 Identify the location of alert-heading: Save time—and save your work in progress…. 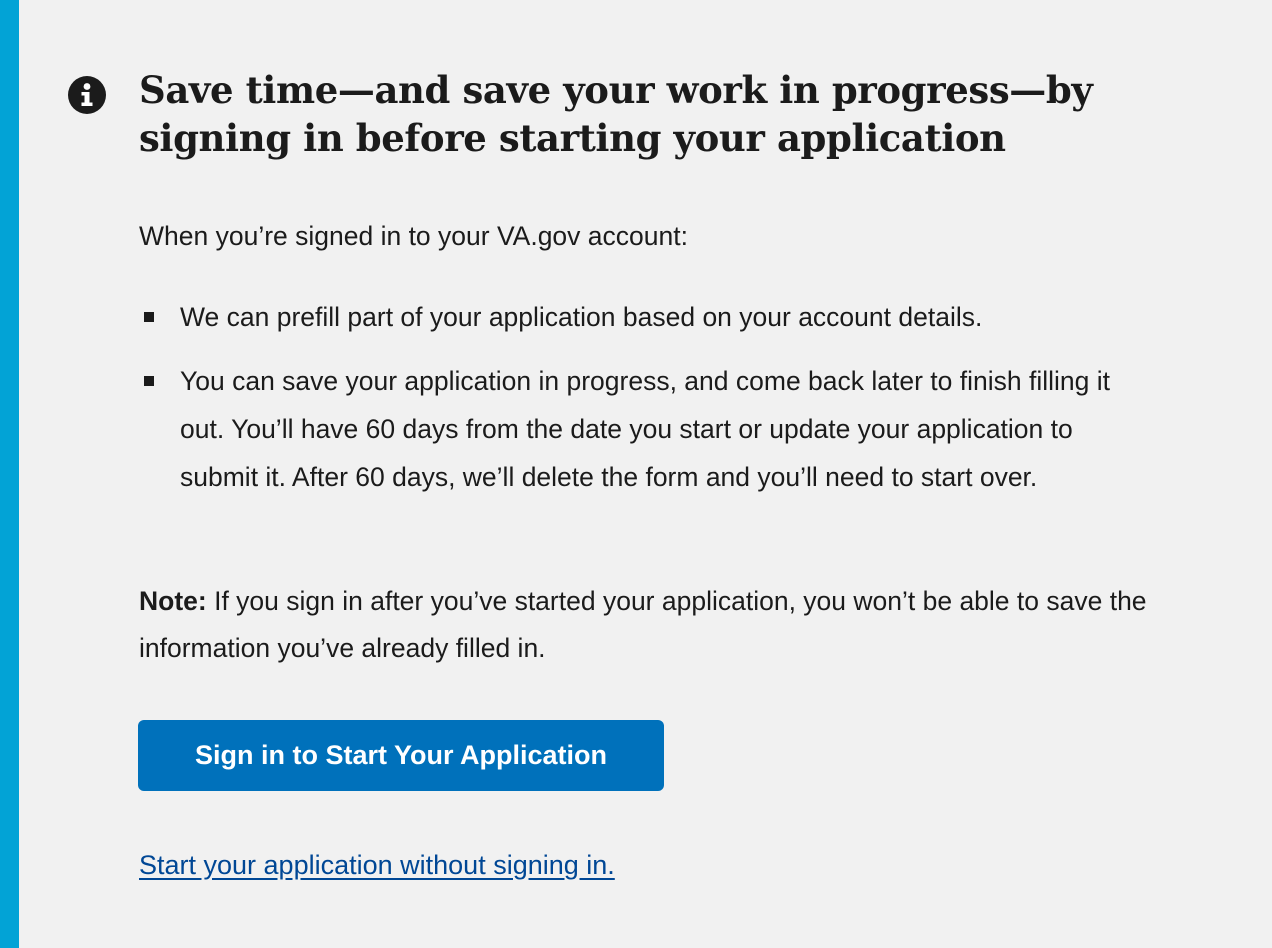
(616, 114).